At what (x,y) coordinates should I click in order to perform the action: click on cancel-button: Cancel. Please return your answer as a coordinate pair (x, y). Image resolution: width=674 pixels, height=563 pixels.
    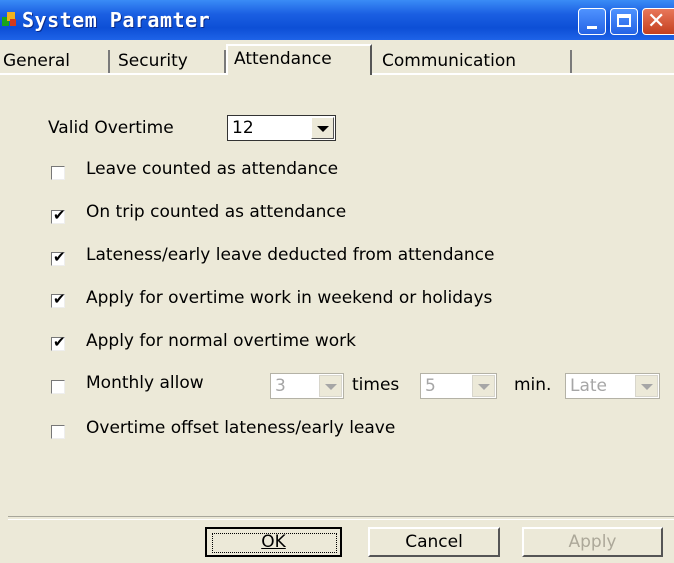
    Looking at the image, I should click on (434, 542).